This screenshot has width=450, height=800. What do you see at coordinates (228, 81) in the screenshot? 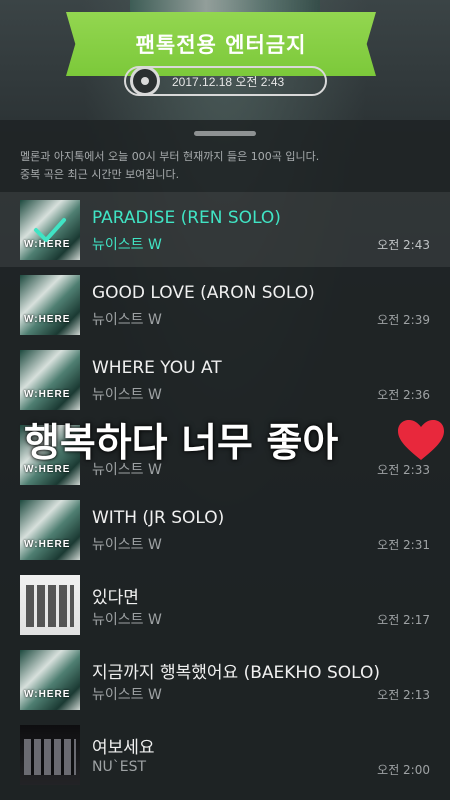
I see `timestamp: 2017.12.18 오전 2:43` at bounding box center [228, 81].